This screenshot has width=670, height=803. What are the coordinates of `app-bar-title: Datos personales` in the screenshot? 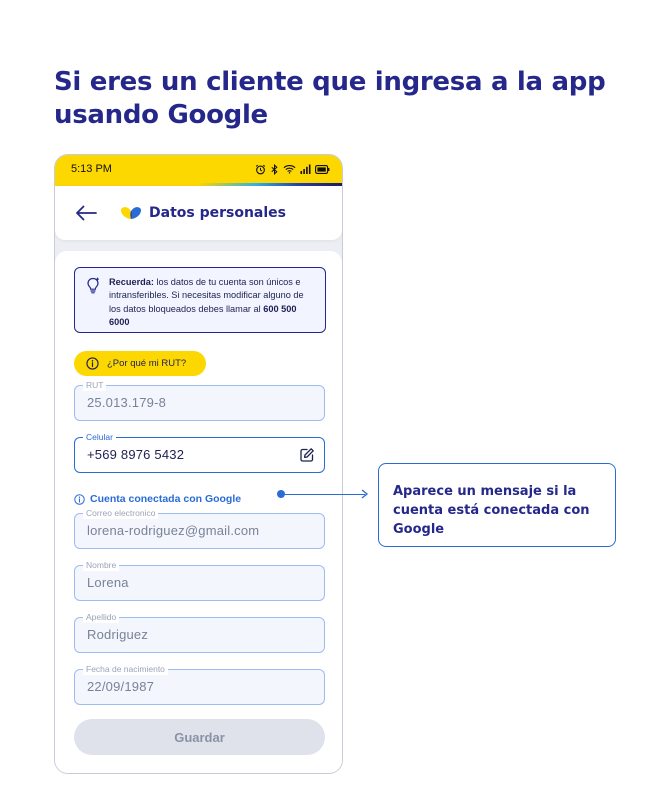 It's located at (217, 213).